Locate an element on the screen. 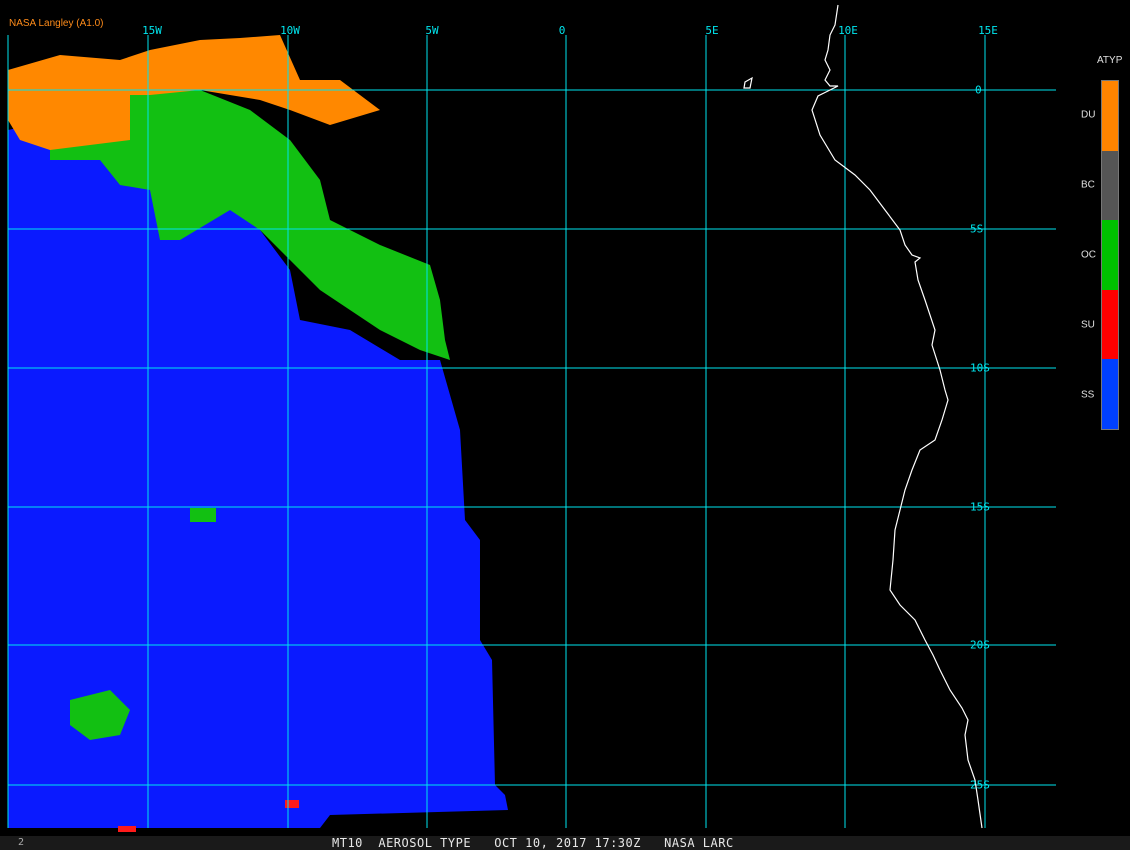 The image size is (1130, 850). lon-label: 5W is located at coordinates (432, 30).